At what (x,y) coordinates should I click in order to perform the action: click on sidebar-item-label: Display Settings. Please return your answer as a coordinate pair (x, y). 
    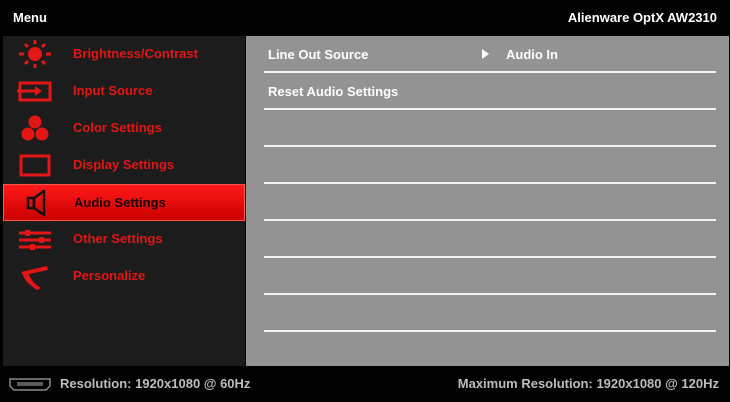
    Looking at the image, I should click on (124, 164).